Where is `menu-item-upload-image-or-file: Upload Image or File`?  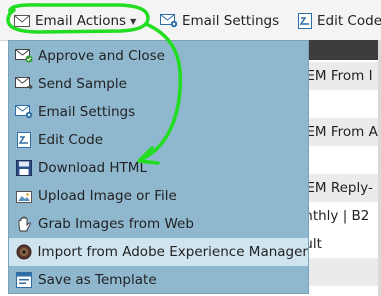
menu-item-upload-image-or-file: Upload Image or File is located at coordinates (158, 196).